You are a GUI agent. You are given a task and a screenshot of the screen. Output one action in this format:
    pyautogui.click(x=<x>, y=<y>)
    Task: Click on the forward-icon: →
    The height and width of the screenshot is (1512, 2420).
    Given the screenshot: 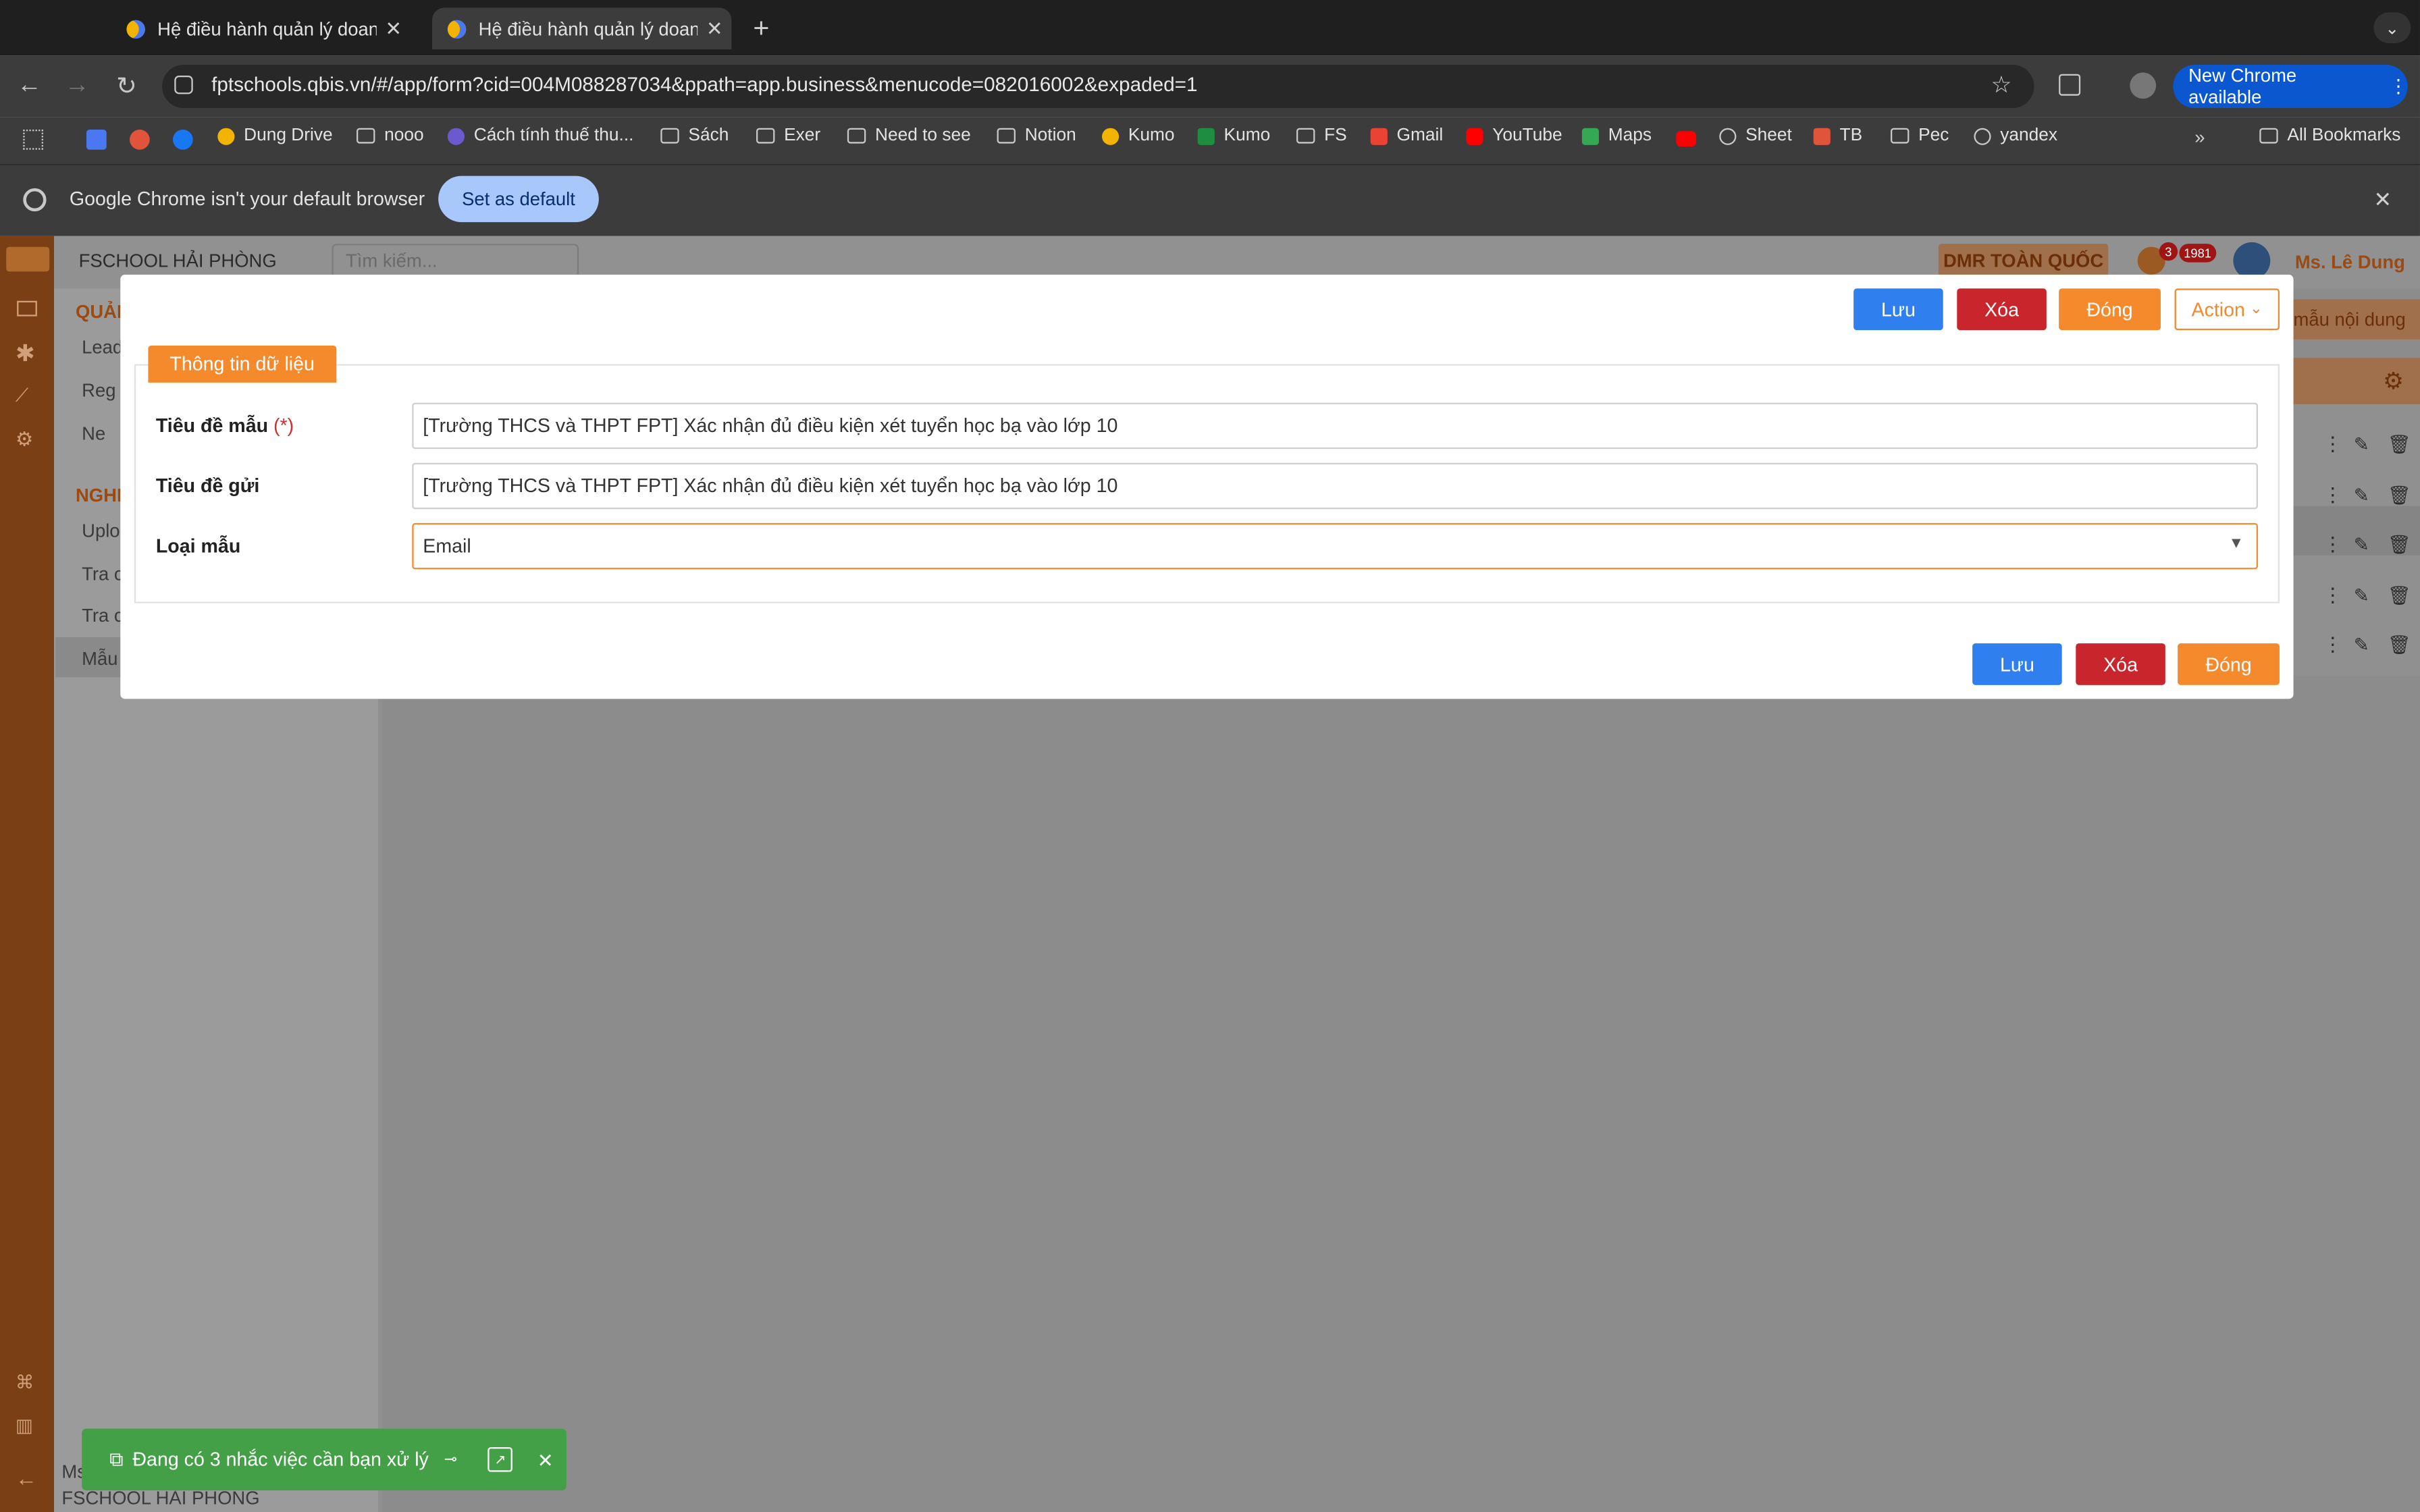 What is the action you would take?
    pyautogui.click(x=77, y=87)
    